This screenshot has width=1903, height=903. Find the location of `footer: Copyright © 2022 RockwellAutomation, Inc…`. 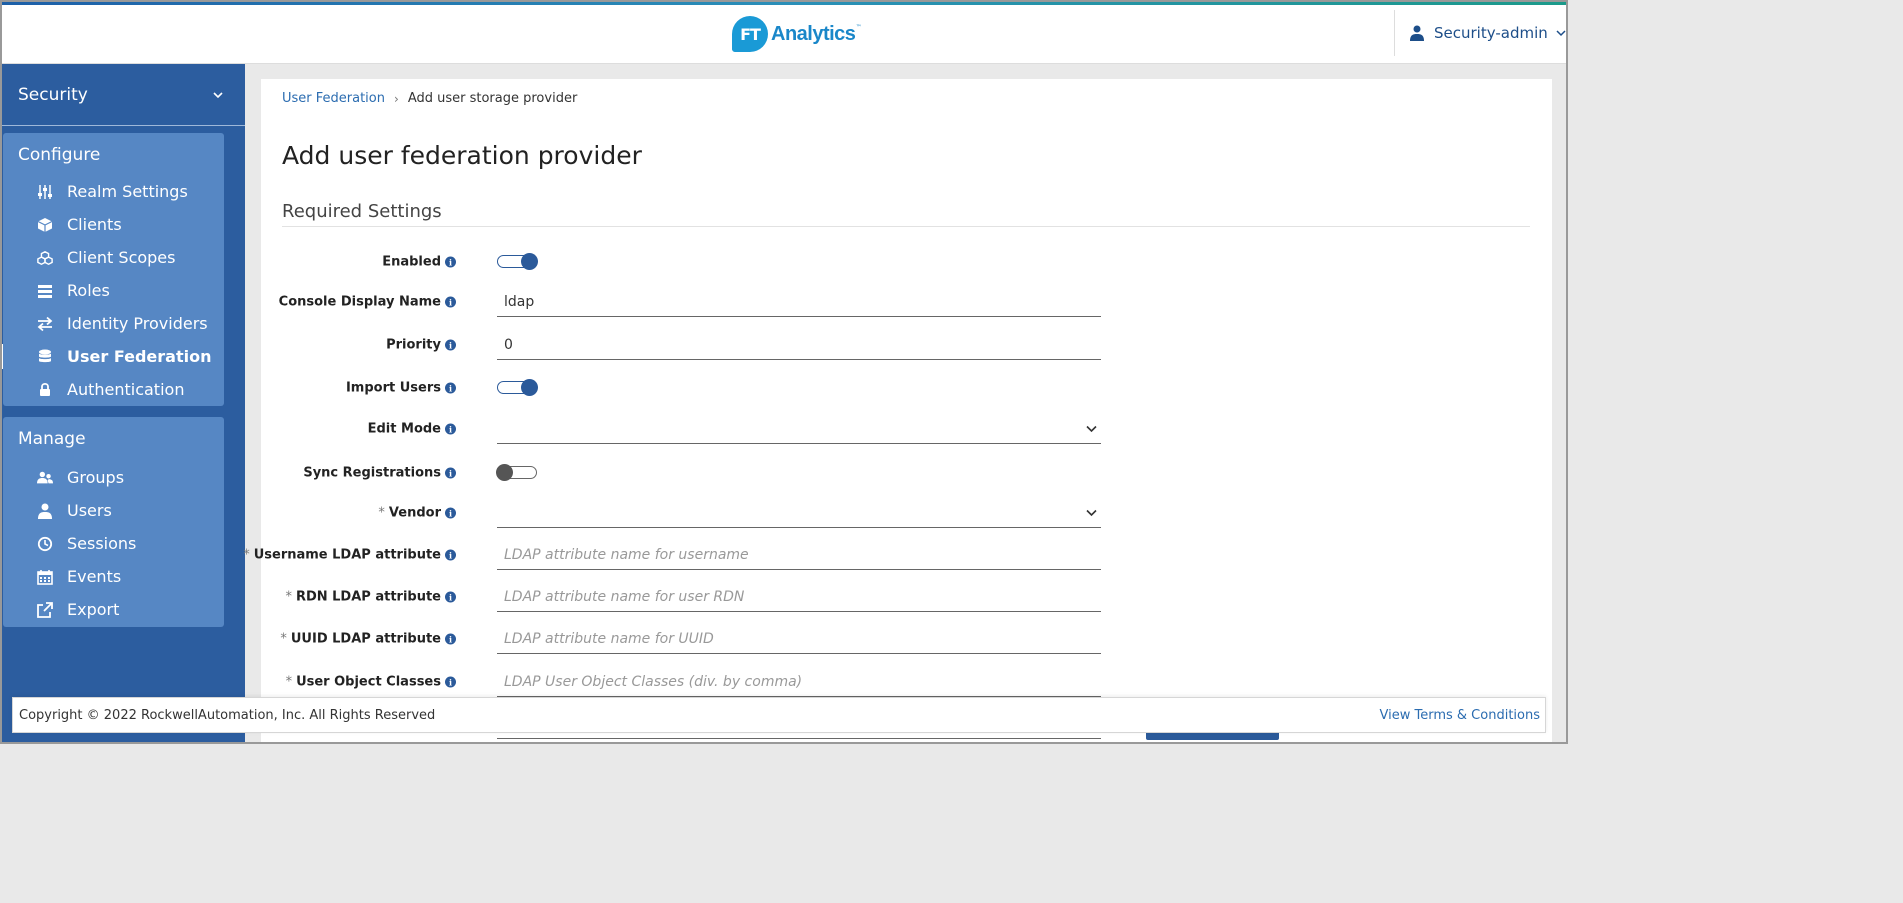

footer: Copyright © 2022 RockwellAutomation, Inc… is located at coordinates (779, 715).